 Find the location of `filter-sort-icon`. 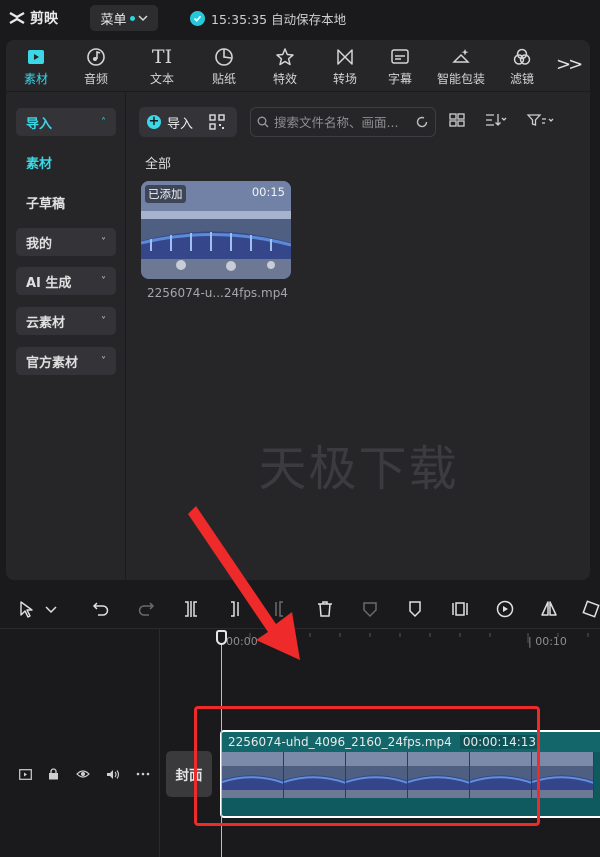

filter-sort-icon is located at coordinates (541, 120).